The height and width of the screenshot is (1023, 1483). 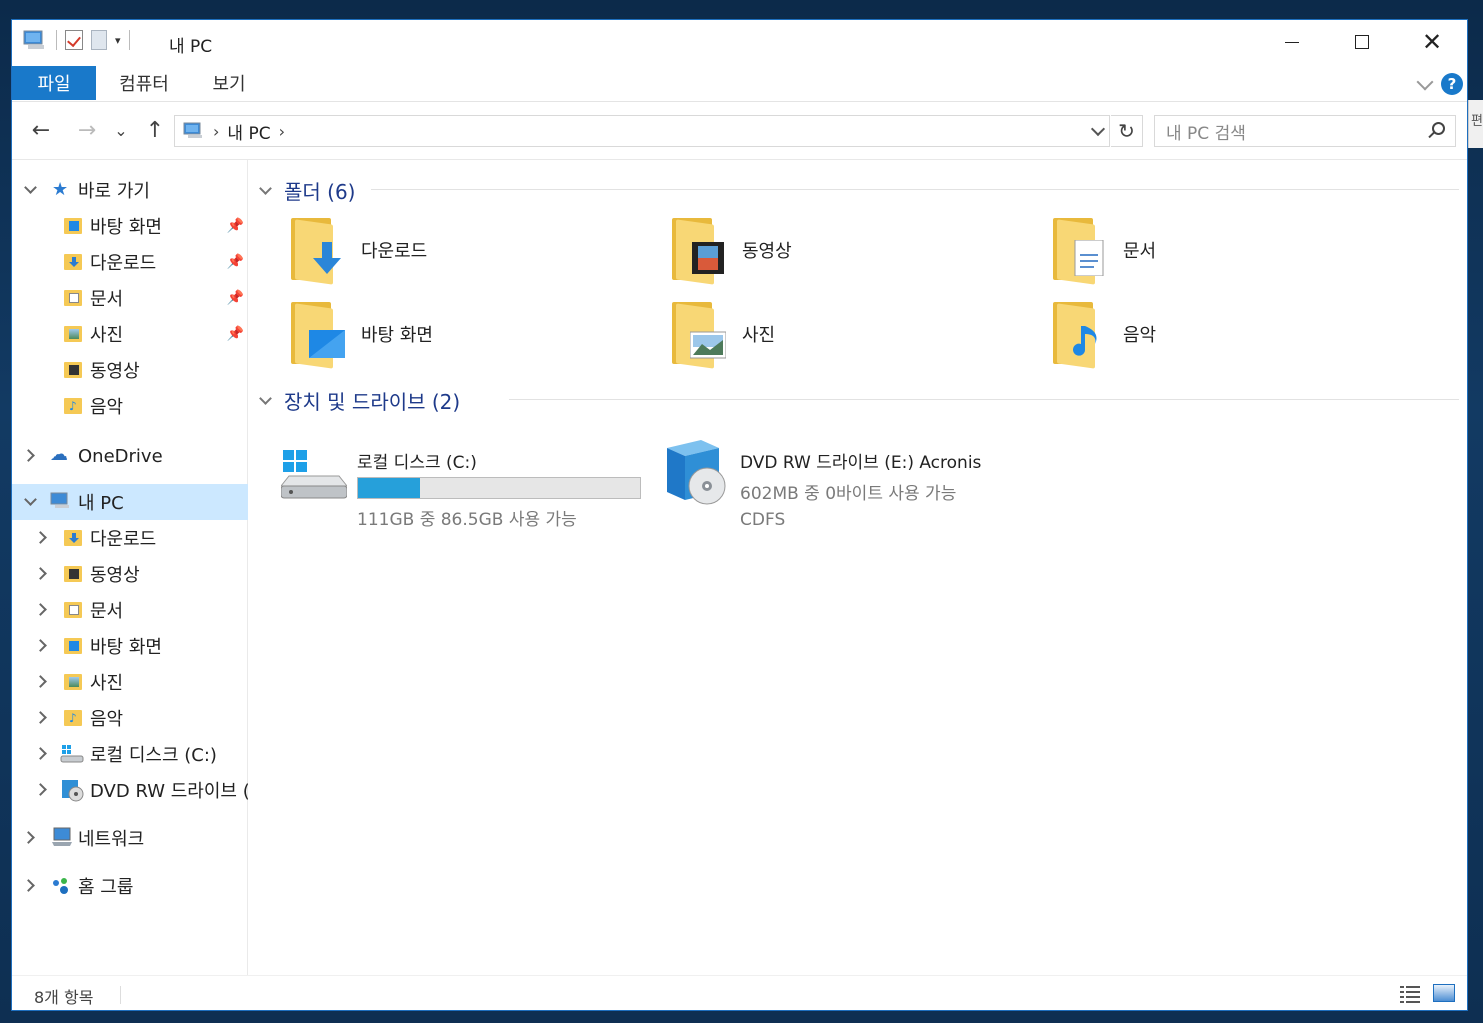 I want to click on search-input: 내 PC 검색, so click(x=1206, y=131).